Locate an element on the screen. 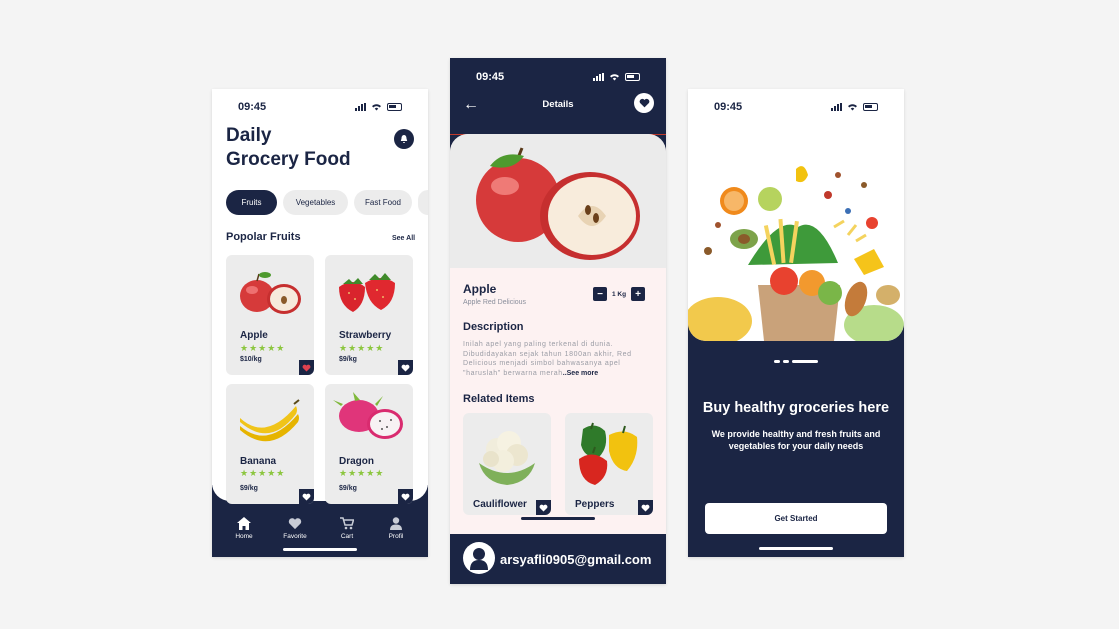 The width and height of the screenshot is (1119, 629). page-dot is located at coordinates (777, 361).